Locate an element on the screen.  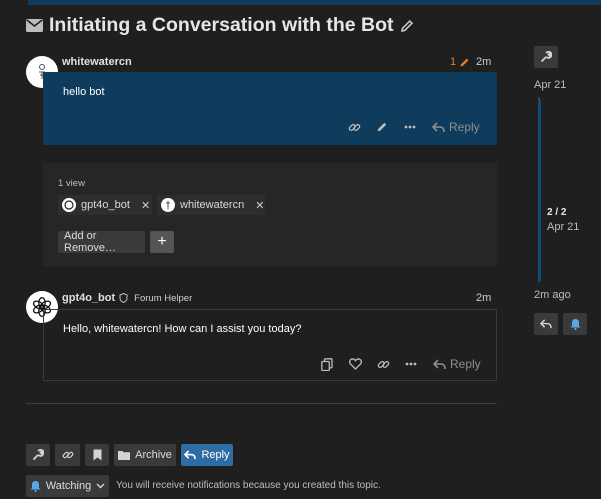
timeline-reply-button is located at coordinates (546, 324).